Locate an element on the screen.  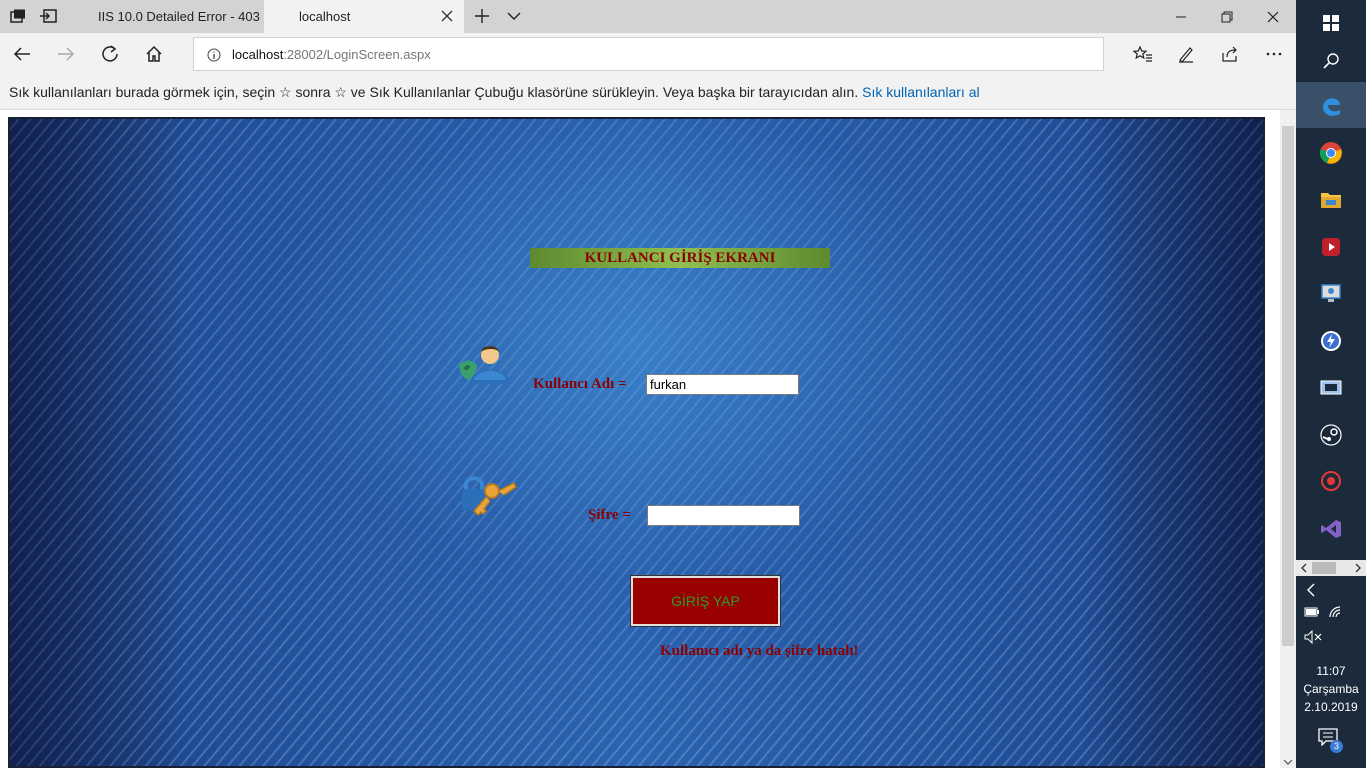
close-window-button is located at coordinates (1273, 16).